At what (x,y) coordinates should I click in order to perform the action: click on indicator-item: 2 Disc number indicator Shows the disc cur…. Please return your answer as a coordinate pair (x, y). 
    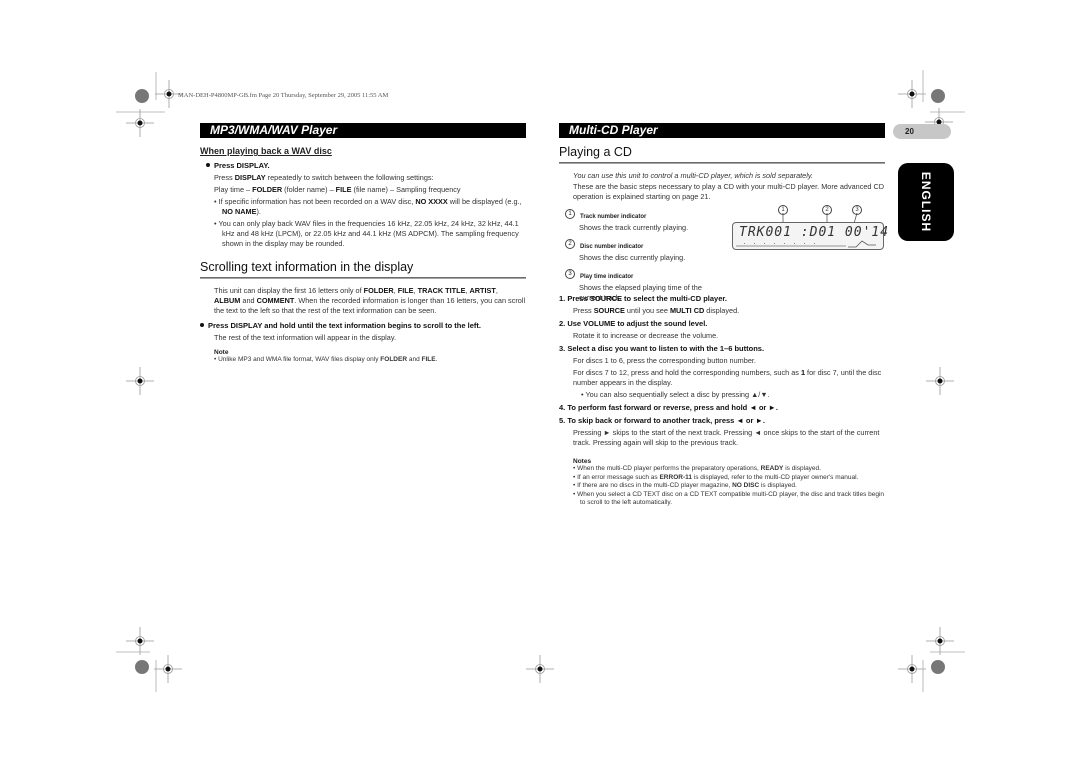
    Looking at the image, I should click on (645, 249).